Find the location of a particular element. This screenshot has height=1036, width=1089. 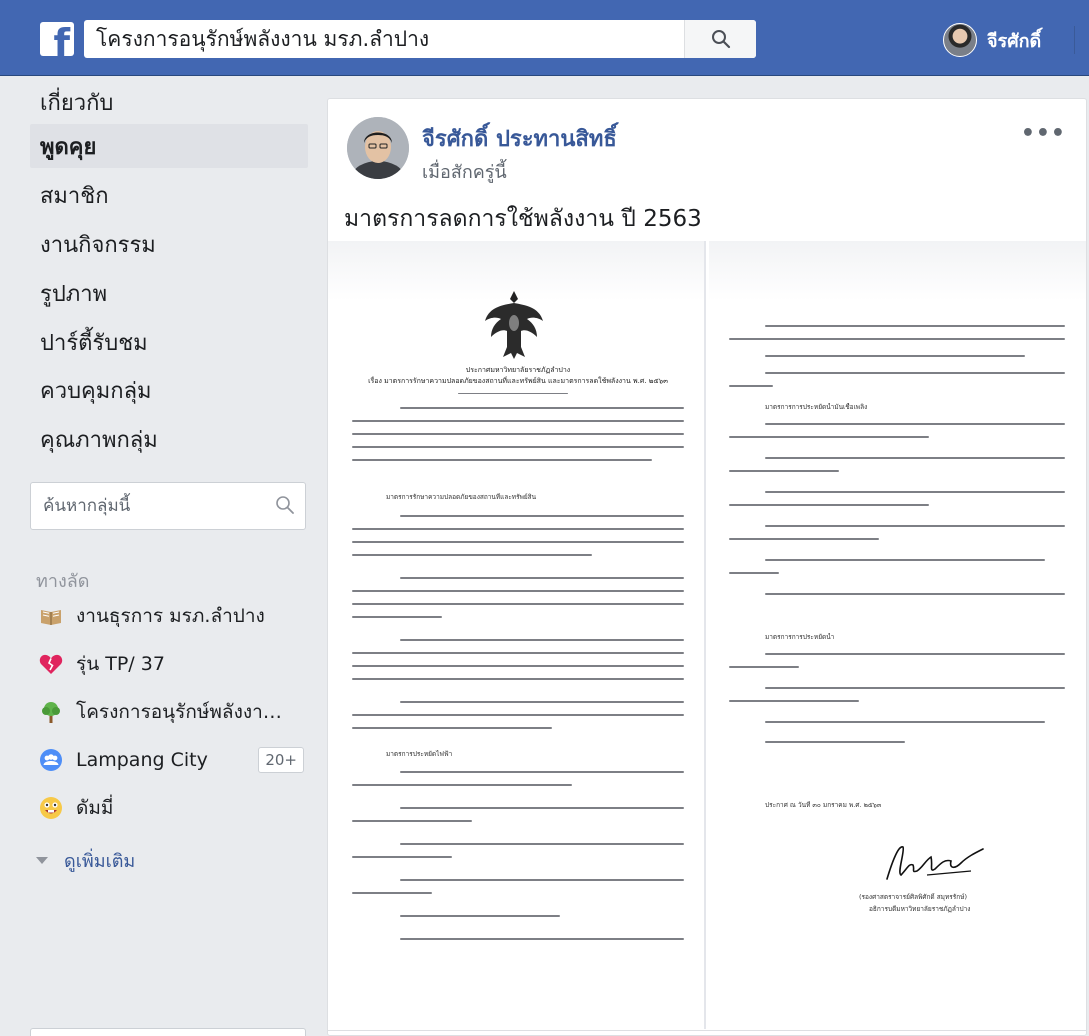

shortcut-item: Lampang City 20+ is located at coordinates (170, 760).